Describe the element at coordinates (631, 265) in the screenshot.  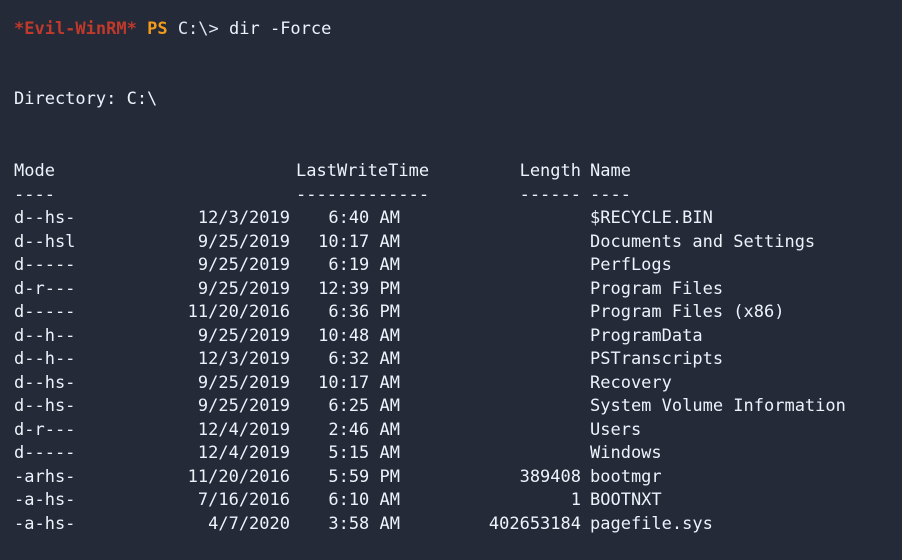
I see `cell-name: PerfLogs` at that location.